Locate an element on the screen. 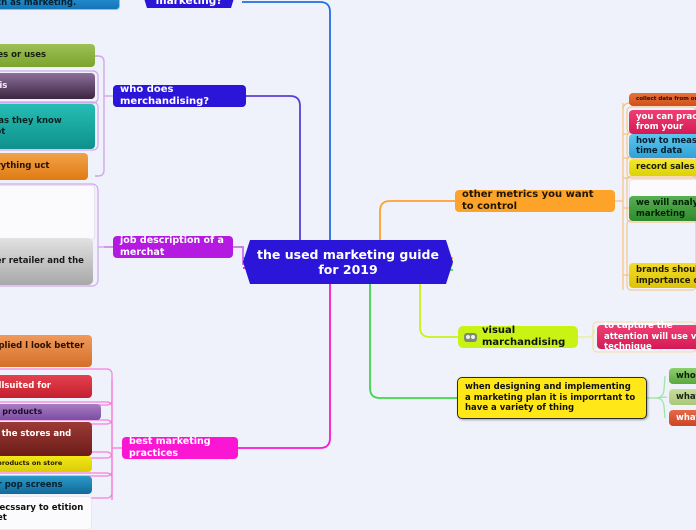 This screenshot has height=530, width=696. branch-visual-merchandising: visual marchandising is located at coordinates (518, 336).